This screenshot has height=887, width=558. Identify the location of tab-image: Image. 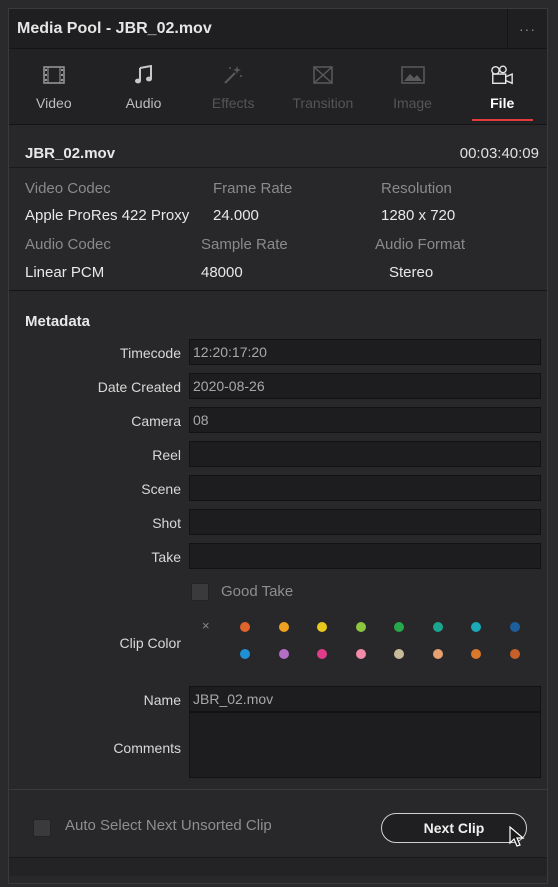
(413, 86).